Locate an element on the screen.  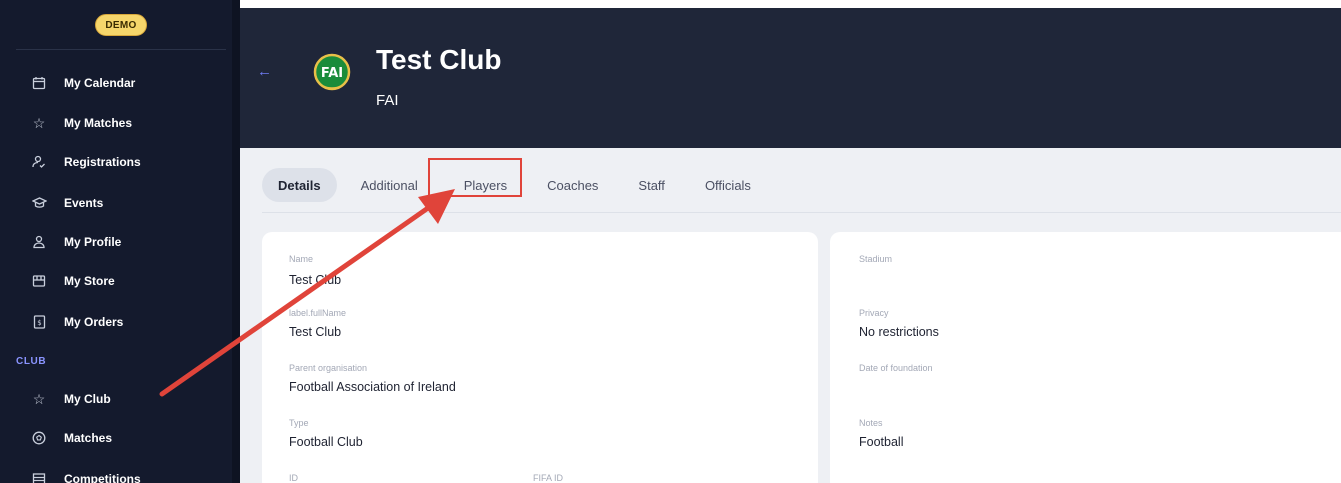
notes-value: Football is located at coordinates (881, 442).